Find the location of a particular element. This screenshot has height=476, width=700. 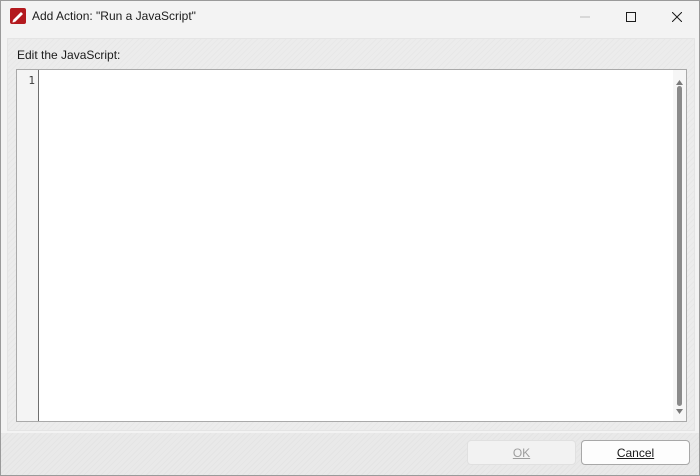

minimize-button is located at coordinates (585, 16).